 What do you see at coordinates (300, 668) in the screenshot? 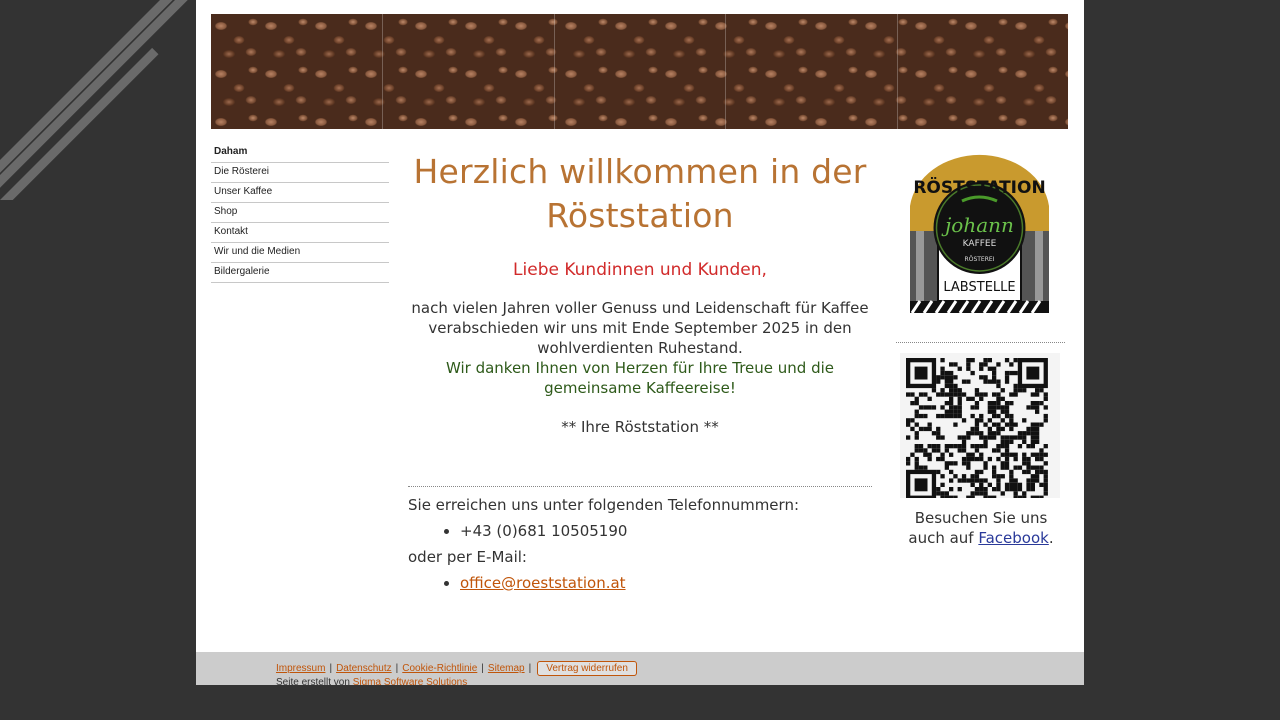
I see `footer-link-impressum: Impressum` at bounding box center [300, 668].